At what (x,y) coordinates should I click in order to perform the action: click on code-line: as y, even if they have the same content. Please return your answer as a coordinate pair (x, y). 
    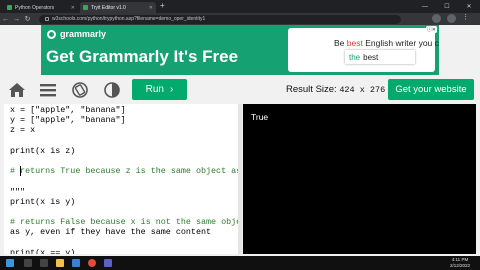
    Looking at the image, I should click on (111, 232).